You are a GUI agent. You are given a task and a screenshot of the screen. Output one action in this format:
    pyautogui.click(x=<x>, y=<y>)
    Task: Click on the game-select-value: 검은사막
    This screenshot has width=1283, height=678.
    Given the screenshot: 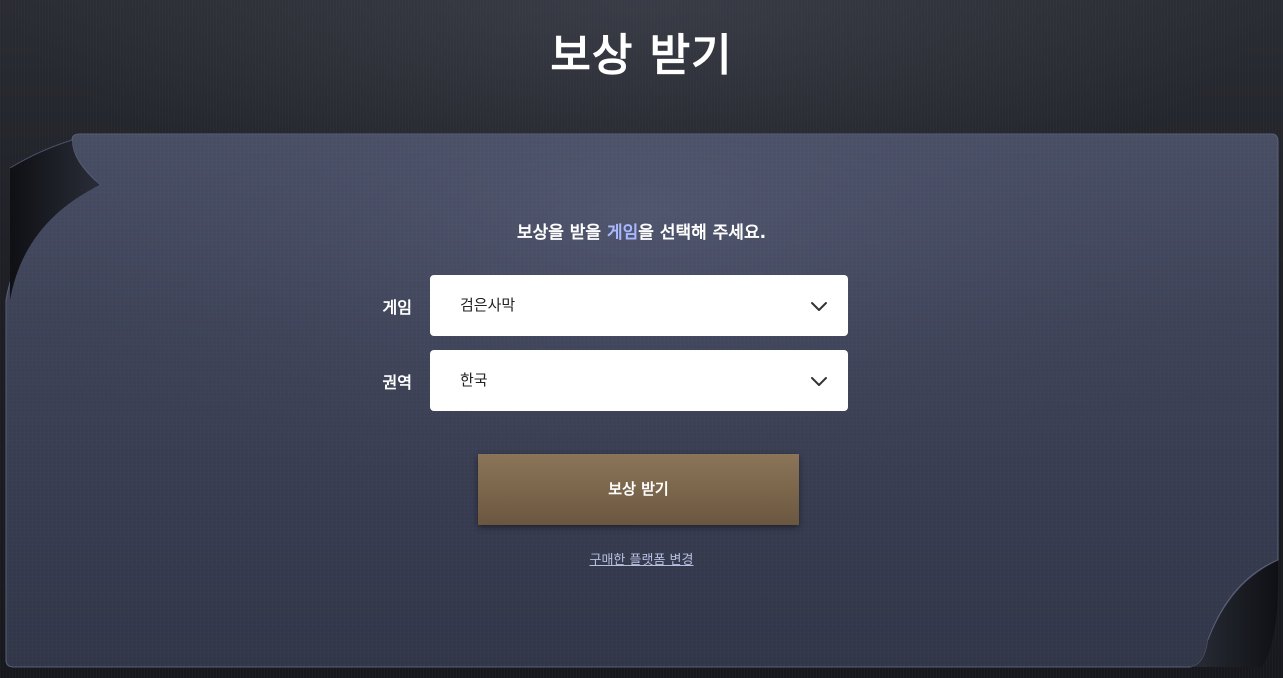 What is the action you would take?
    pyautogui.click(x=488, y=305)
    